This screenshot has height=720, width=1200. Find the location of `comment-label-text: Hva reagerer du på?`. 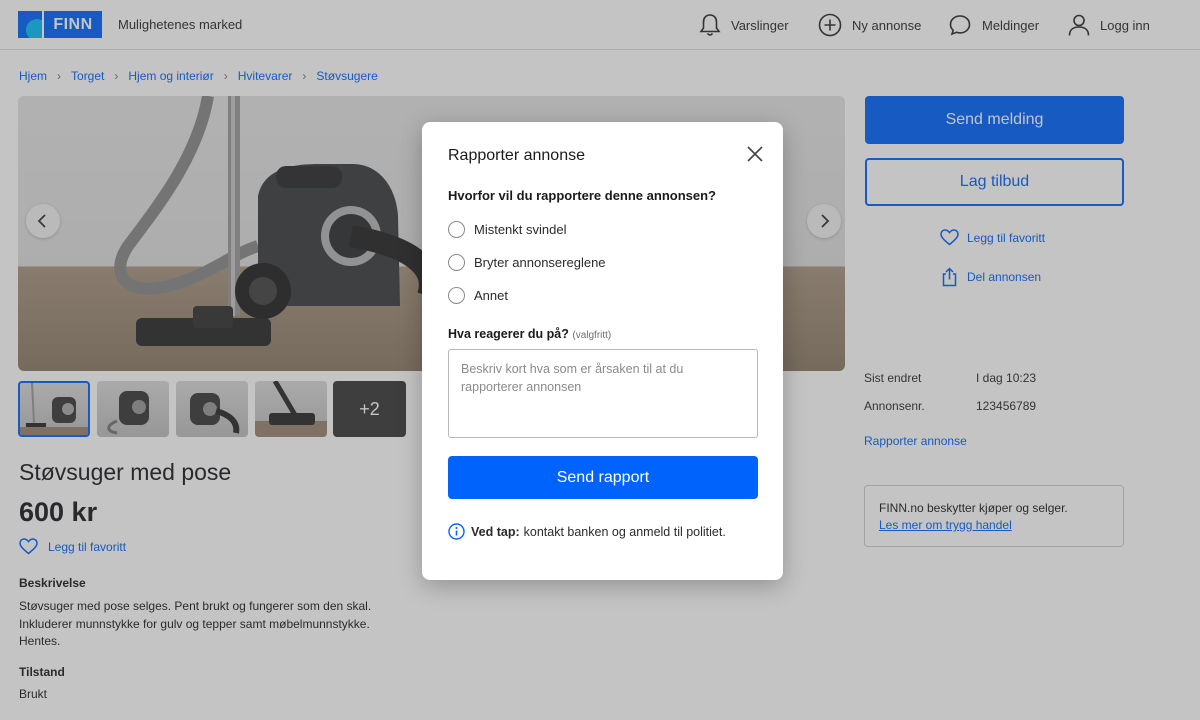

comment-label-text: Hva reagerer du på? is located at coordinates (508, 334).